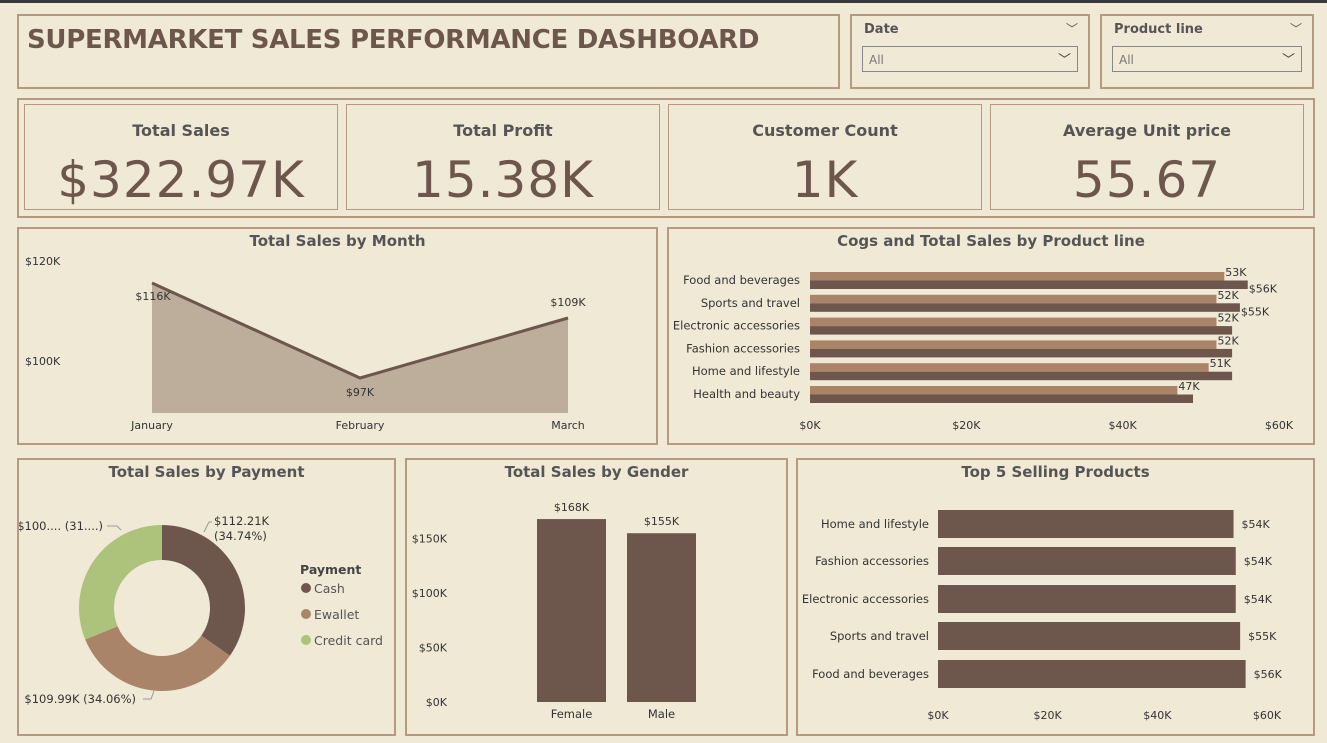 The image size is (1327, 743). I want to click on x-tick-label: February, so click(360, 425).